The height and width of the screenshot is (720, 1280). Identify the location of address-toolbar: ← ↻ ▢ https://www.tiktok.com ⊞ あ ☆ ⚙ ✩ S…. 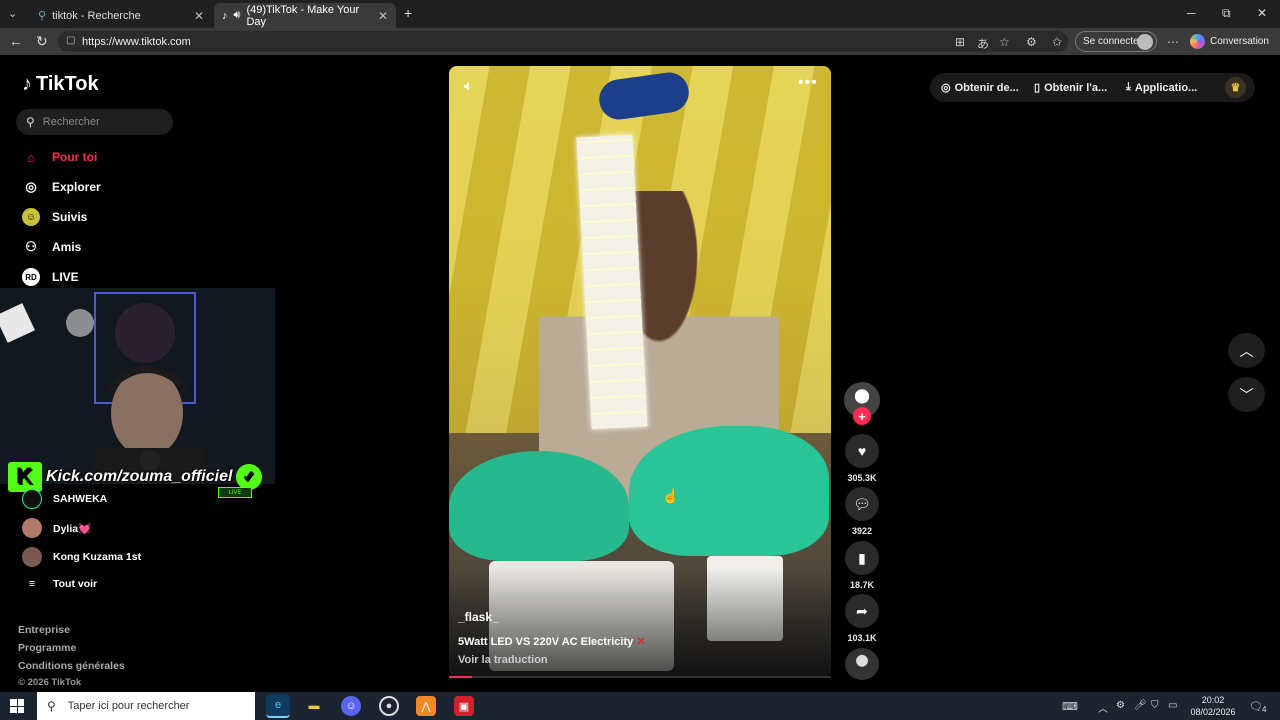
(640, 41).